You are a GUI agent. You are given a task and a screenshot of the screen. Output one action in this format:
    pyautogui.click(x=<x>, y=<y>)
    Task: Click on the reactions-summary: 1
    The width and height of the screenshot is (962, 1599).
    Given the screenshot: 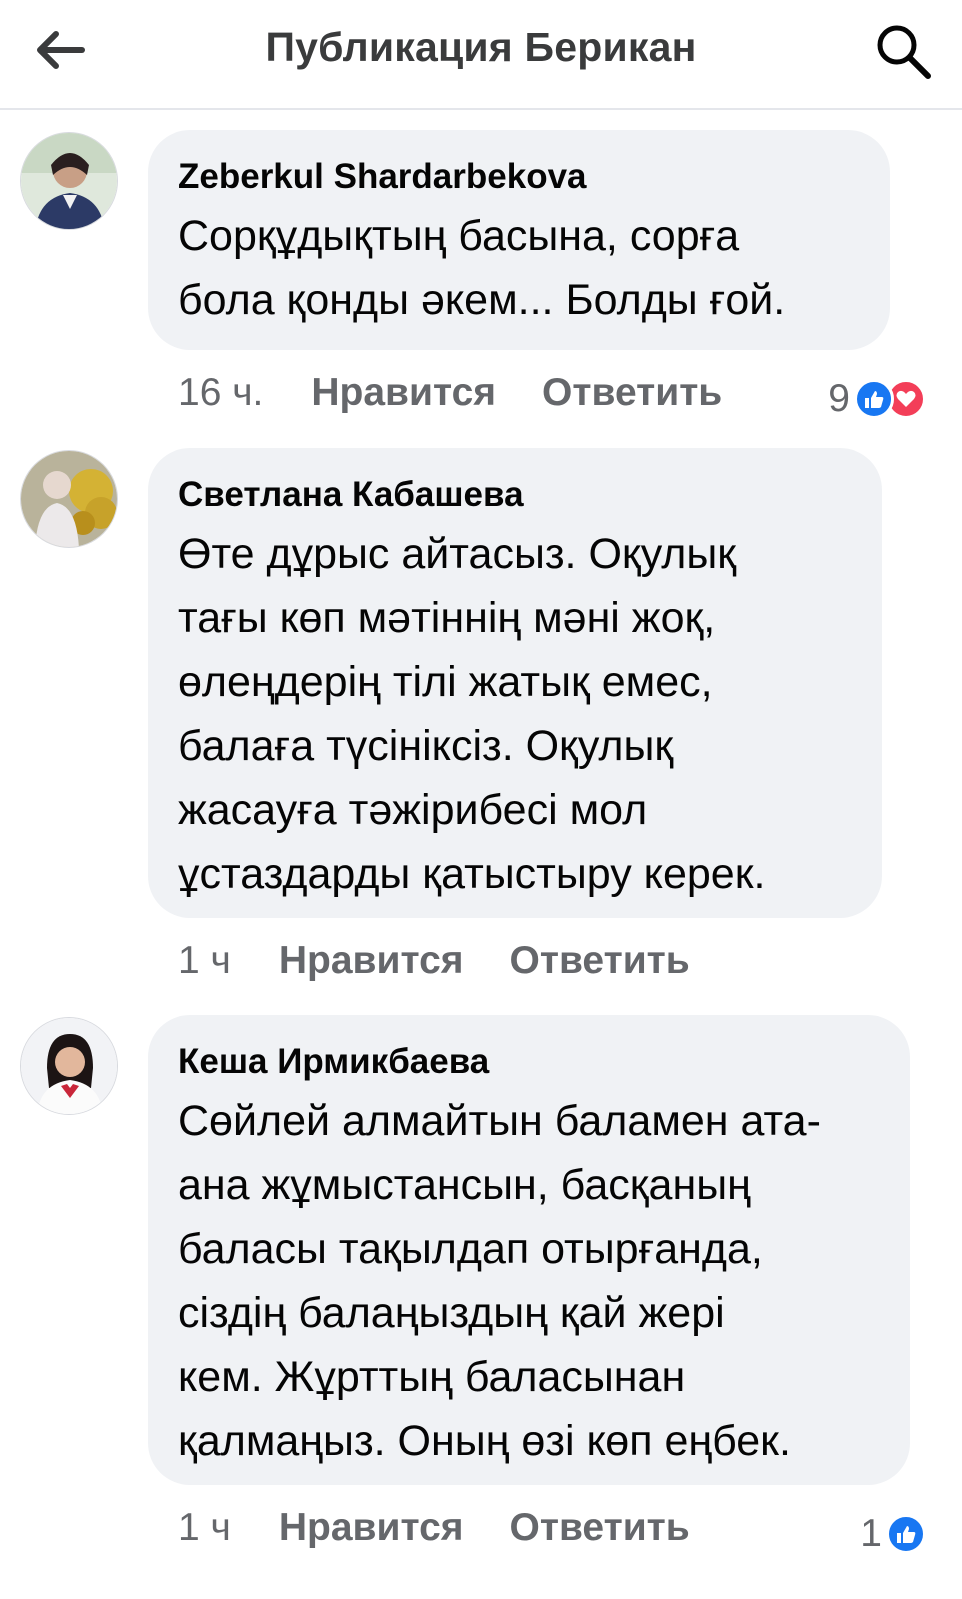 What is the action you would take?
    pyautogui.click(x=893, y=1534)
    